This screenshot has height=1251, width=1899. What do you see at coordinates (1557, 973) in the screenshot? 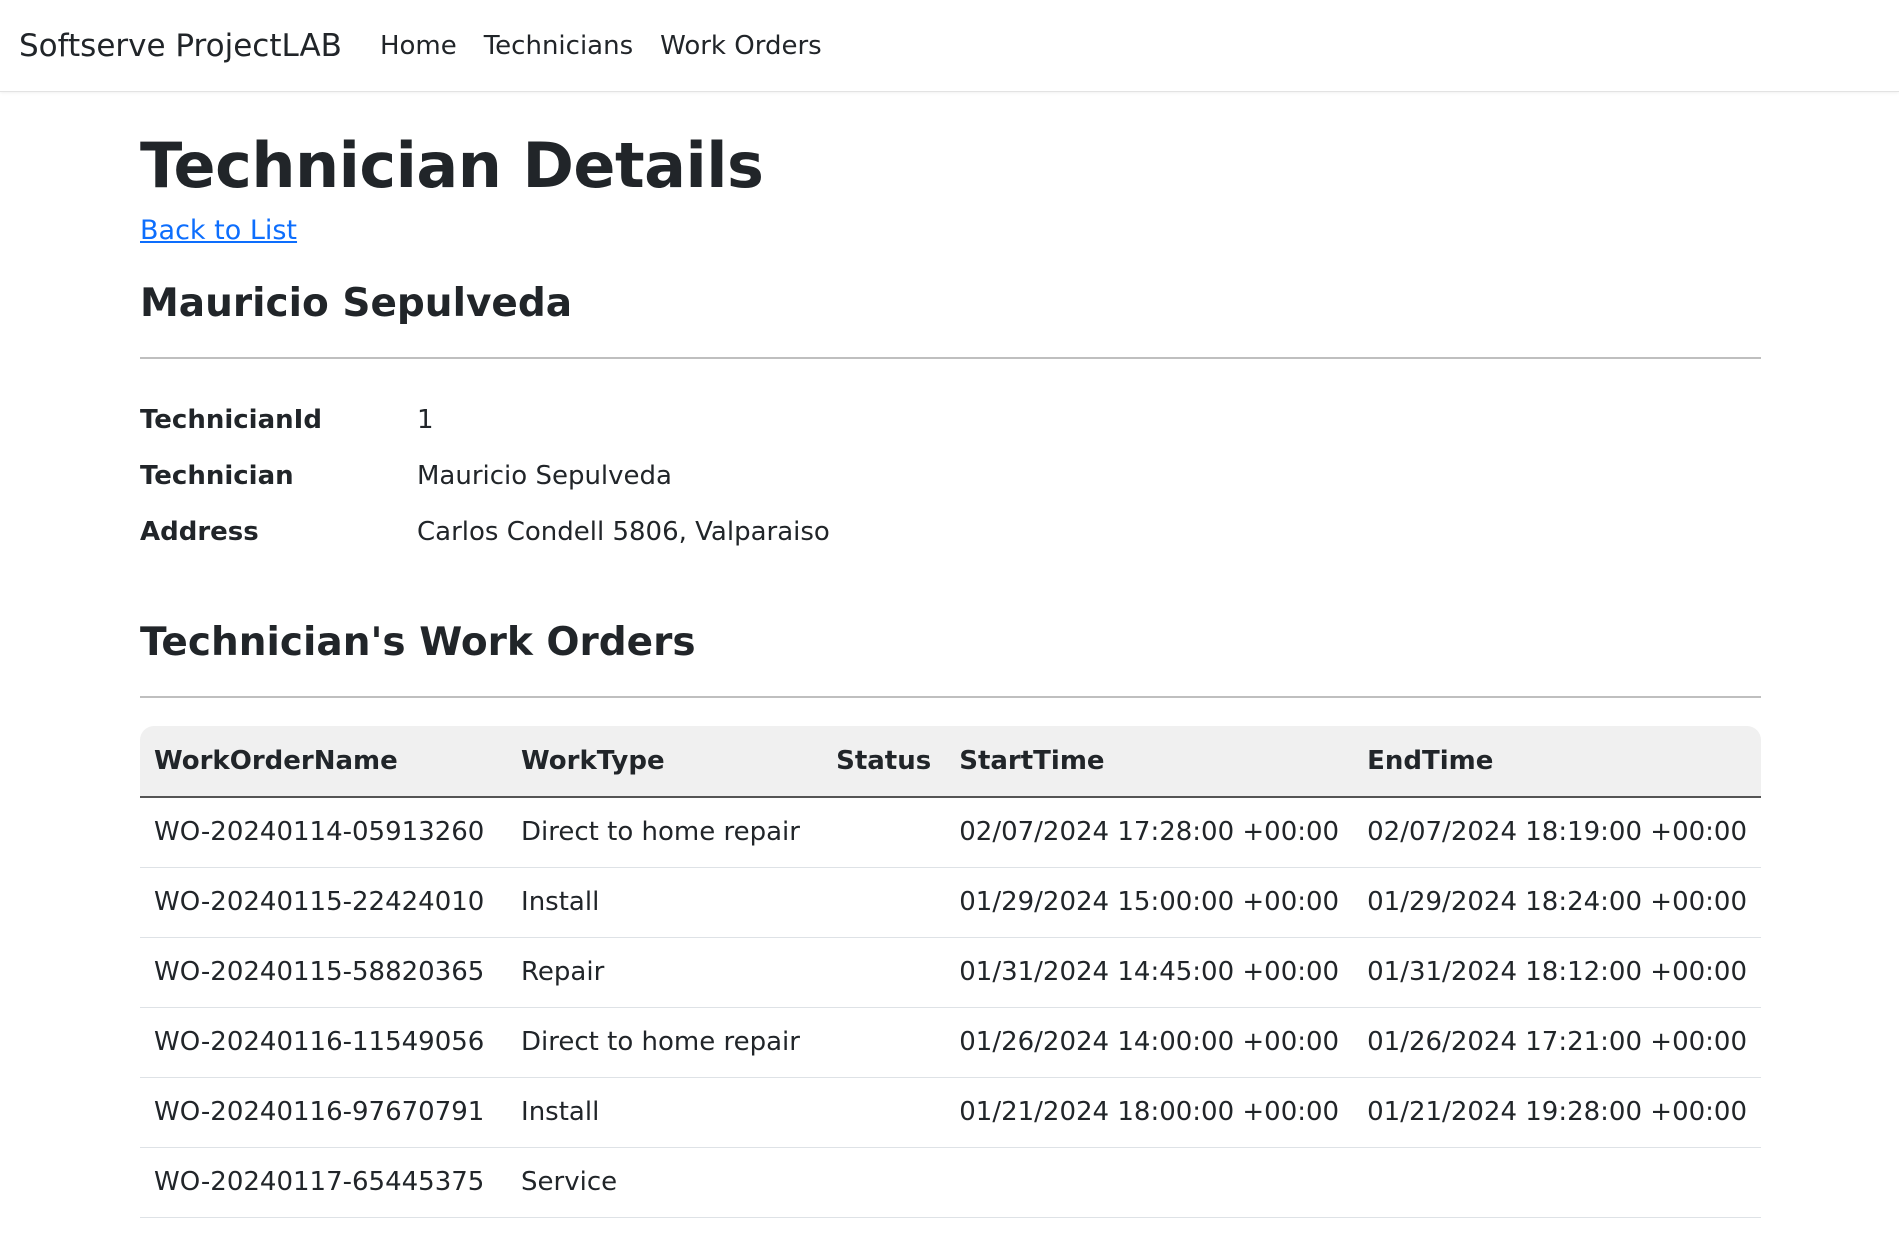
I see `cell-end-time: 01/31/2024 18:12:00 +00:00` at bounding box center [1557, 973].